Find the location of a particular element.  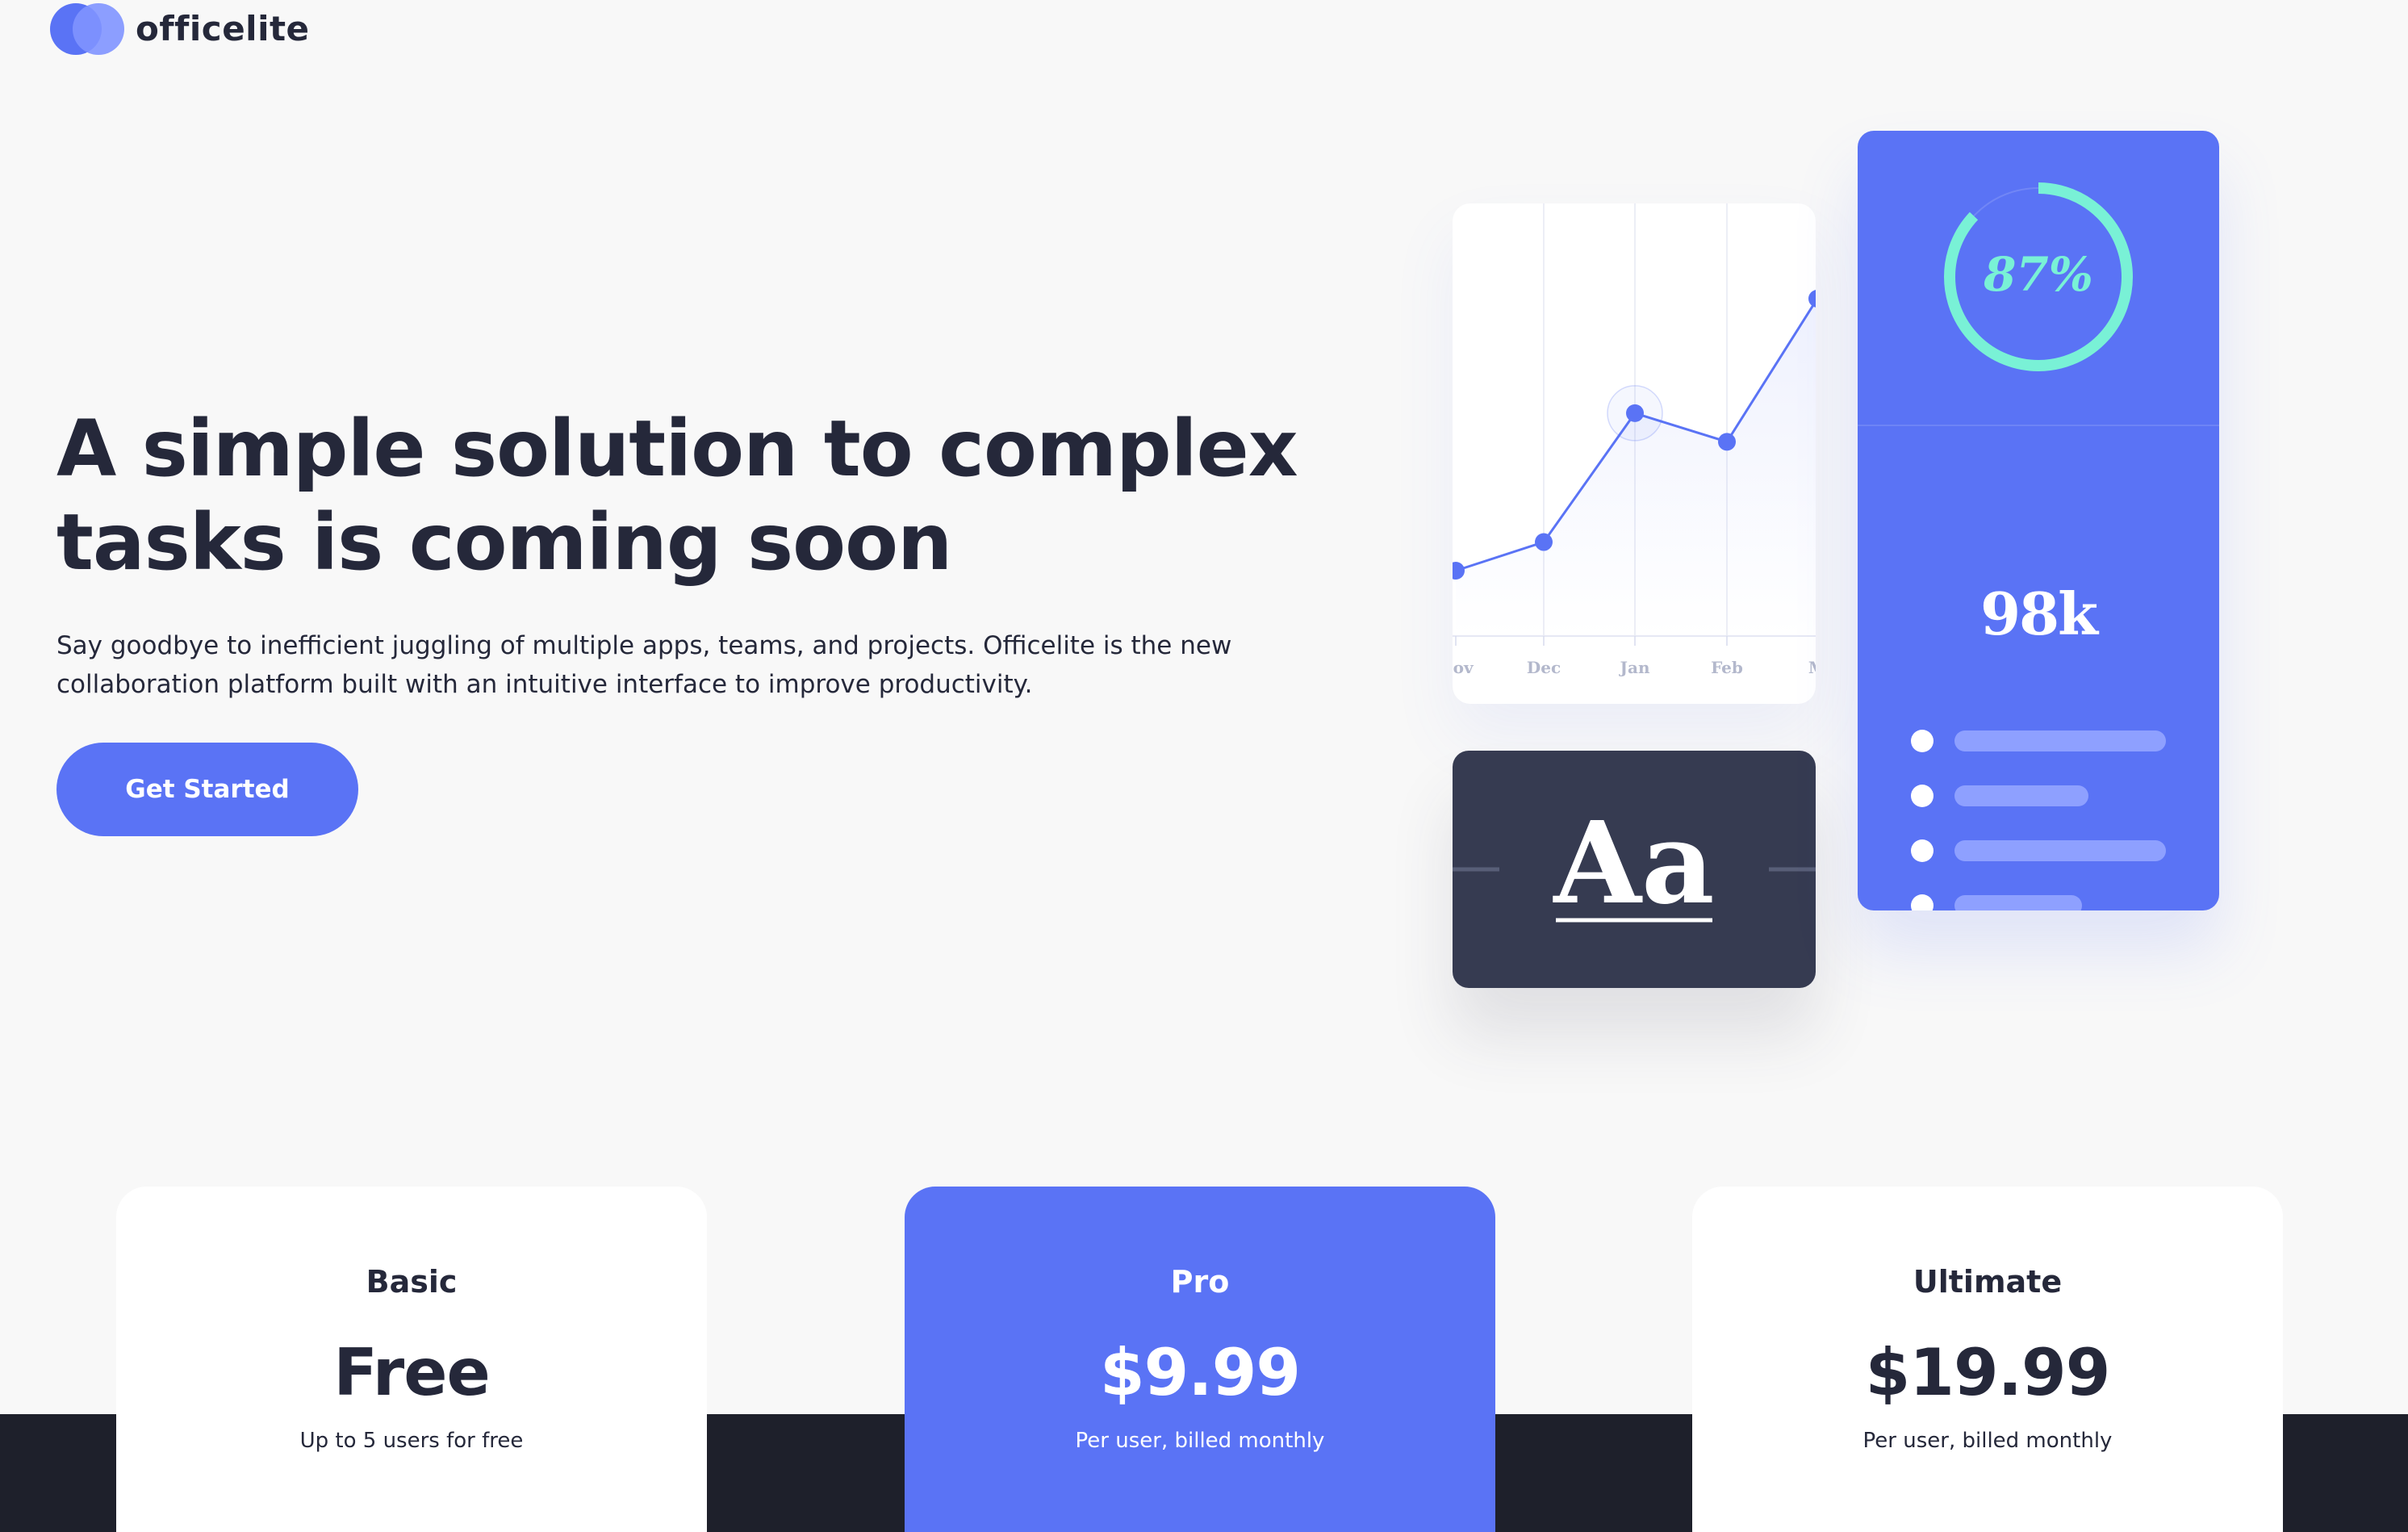

x-tick-label: Nov is located at coordinates (1463, 667).